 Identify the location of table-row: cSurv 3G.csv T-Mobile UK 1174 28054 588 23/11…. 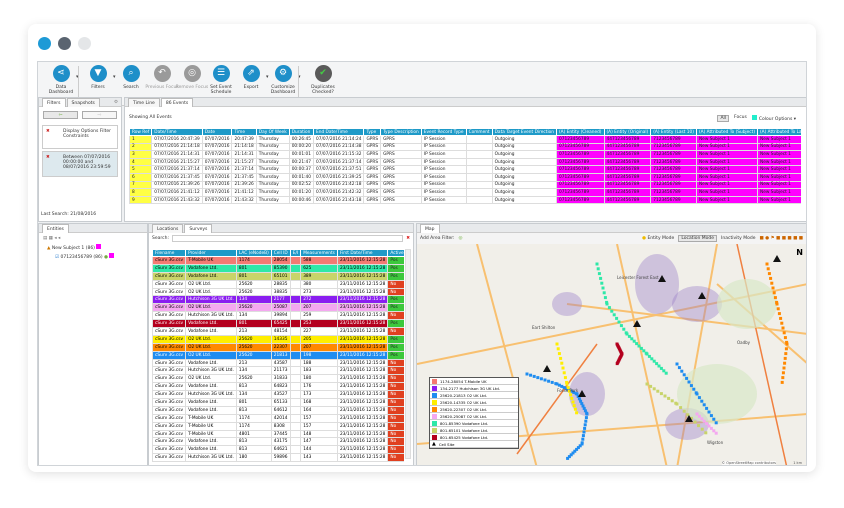
(278, 260).